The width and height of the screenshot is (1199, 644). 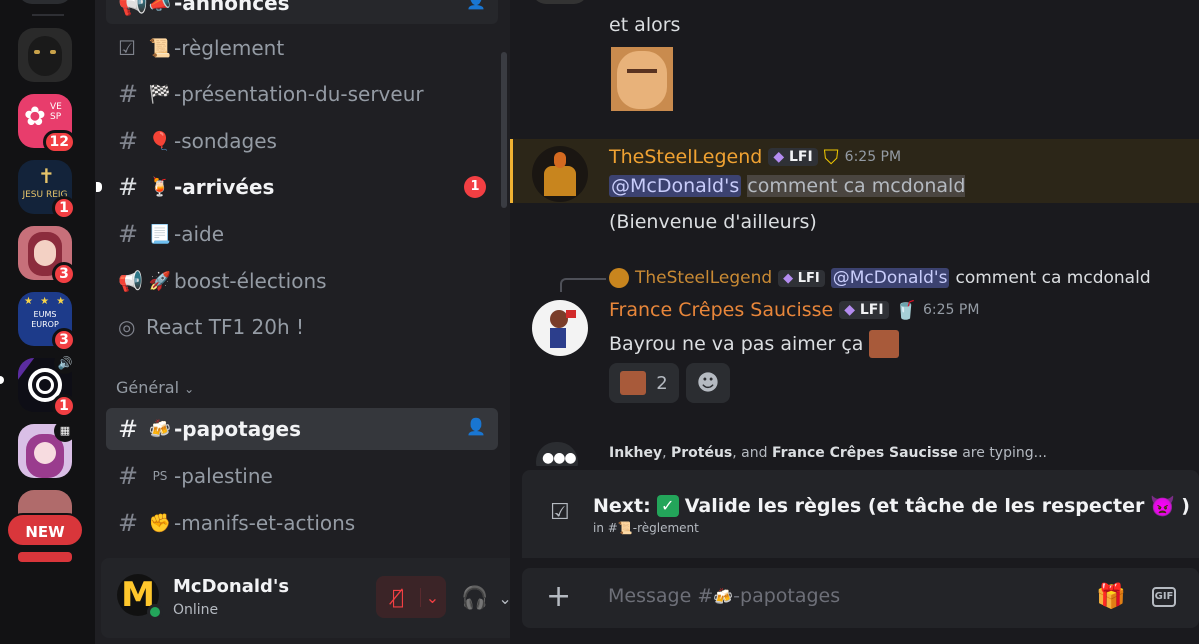 I want to click on server-icon-europe: ★ ★ ★ EUMS EUROP 3, so click(x=47, y=322).